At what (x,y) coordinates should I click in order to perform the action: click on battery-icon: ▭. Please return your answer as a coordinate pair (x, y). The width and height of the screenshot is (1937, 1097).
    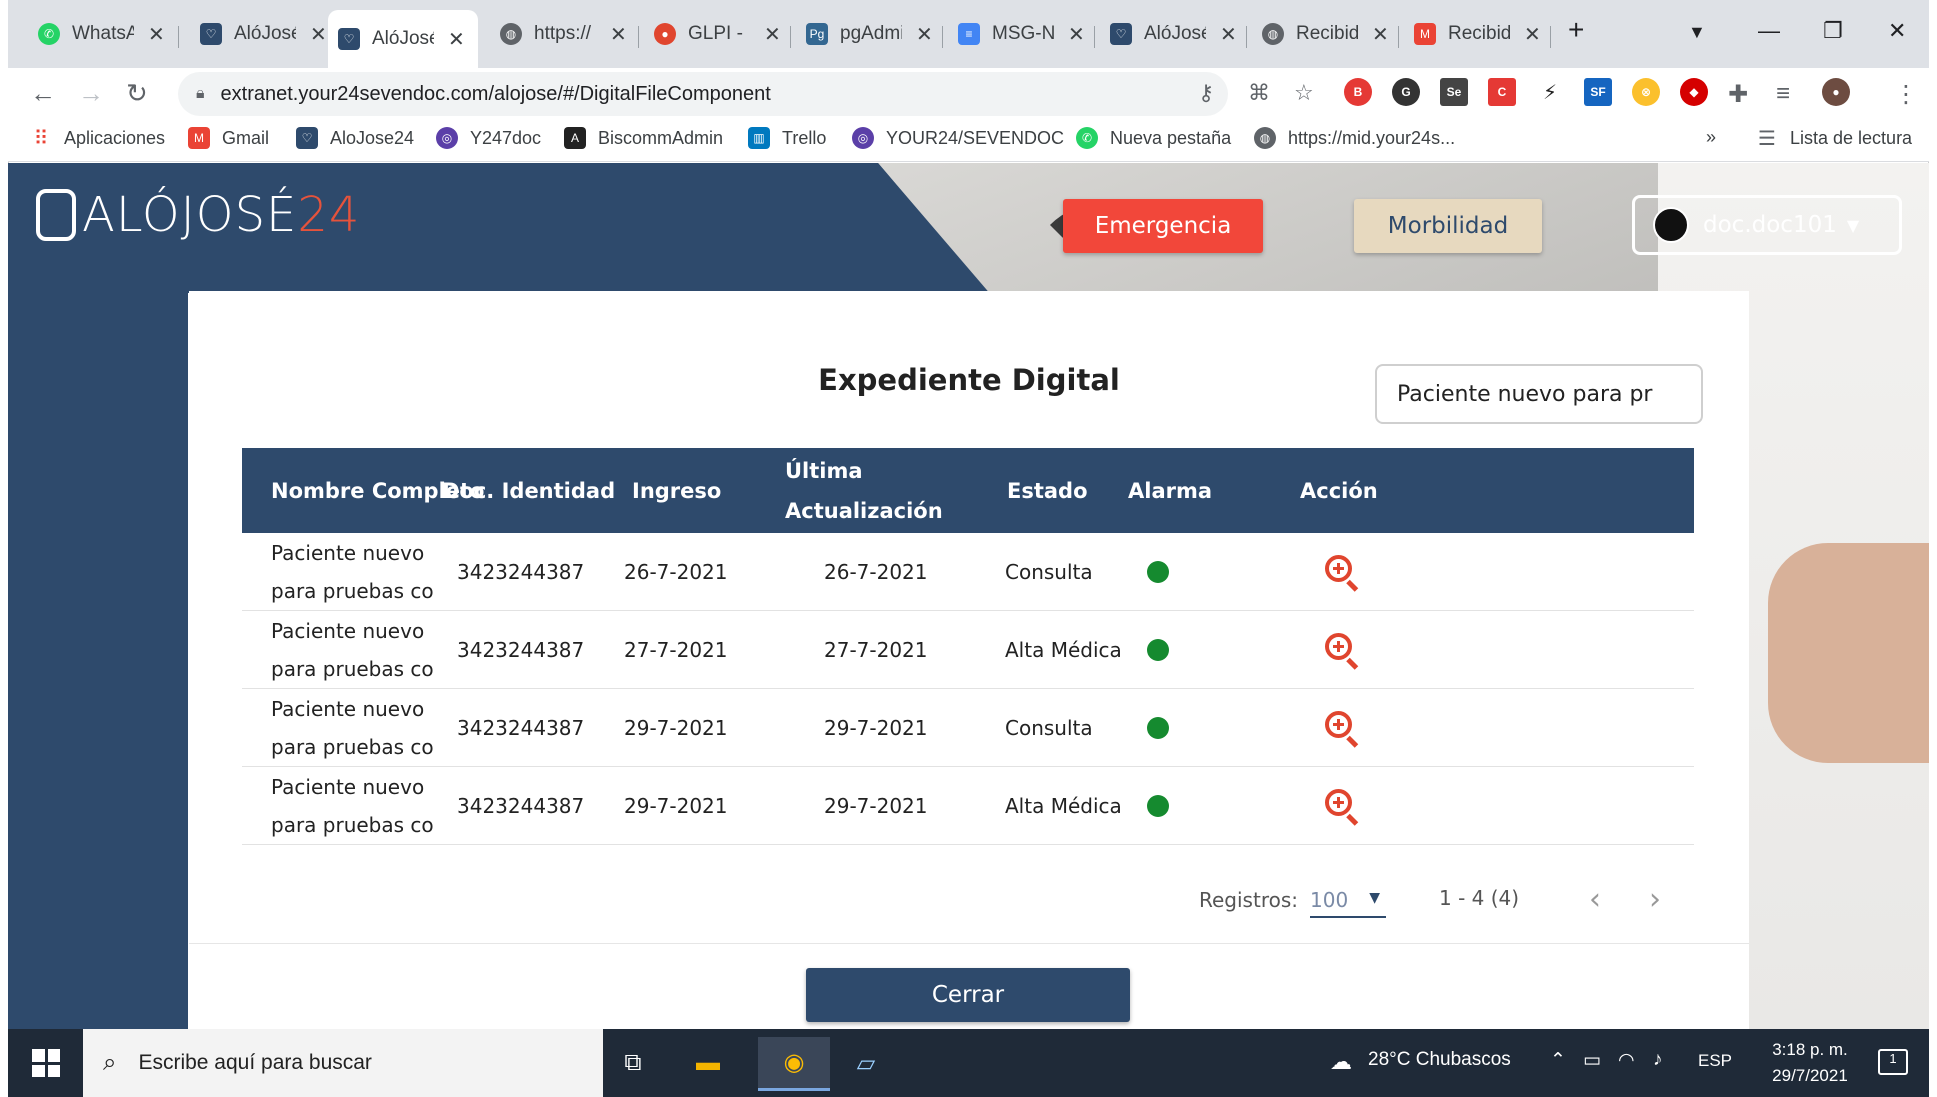
    Looking at the image, I should click on (1592, 1060).